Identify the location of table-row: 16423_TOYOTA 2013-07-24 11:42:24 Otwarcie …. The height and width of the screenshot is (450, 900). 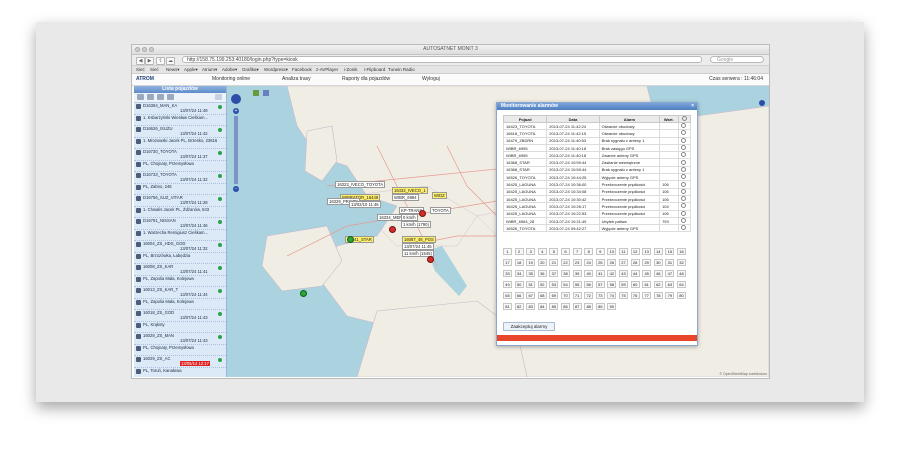
(597, 126).